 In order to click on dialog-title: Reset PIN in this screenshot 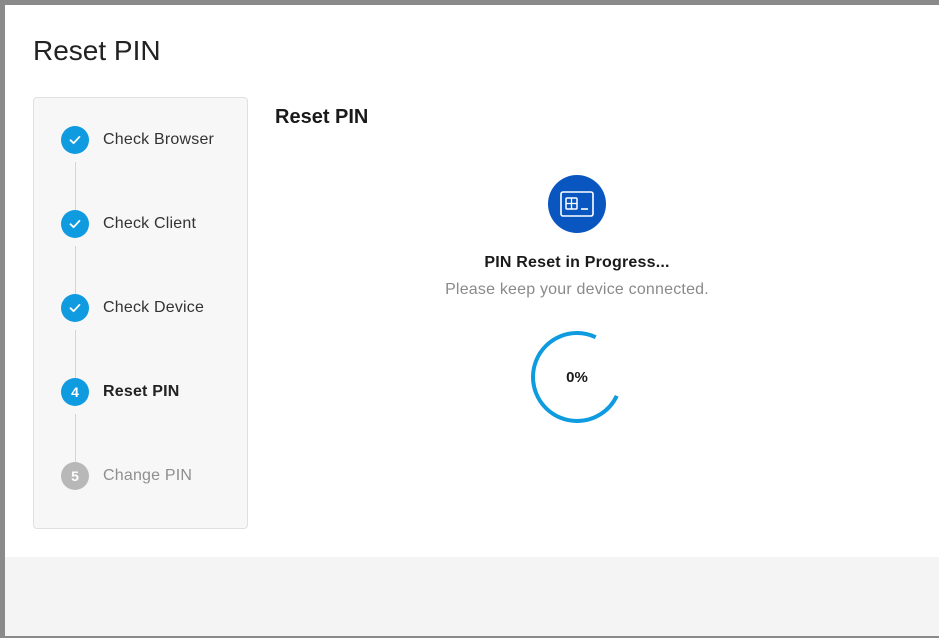, I will do `click(97, 50)`.